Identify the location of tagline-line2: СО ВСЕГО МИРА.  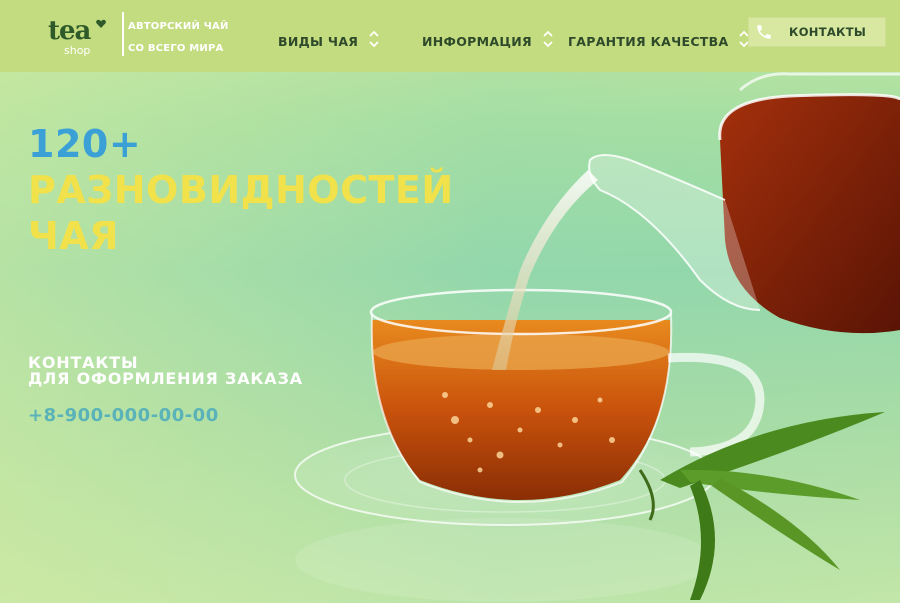
(176, 48).